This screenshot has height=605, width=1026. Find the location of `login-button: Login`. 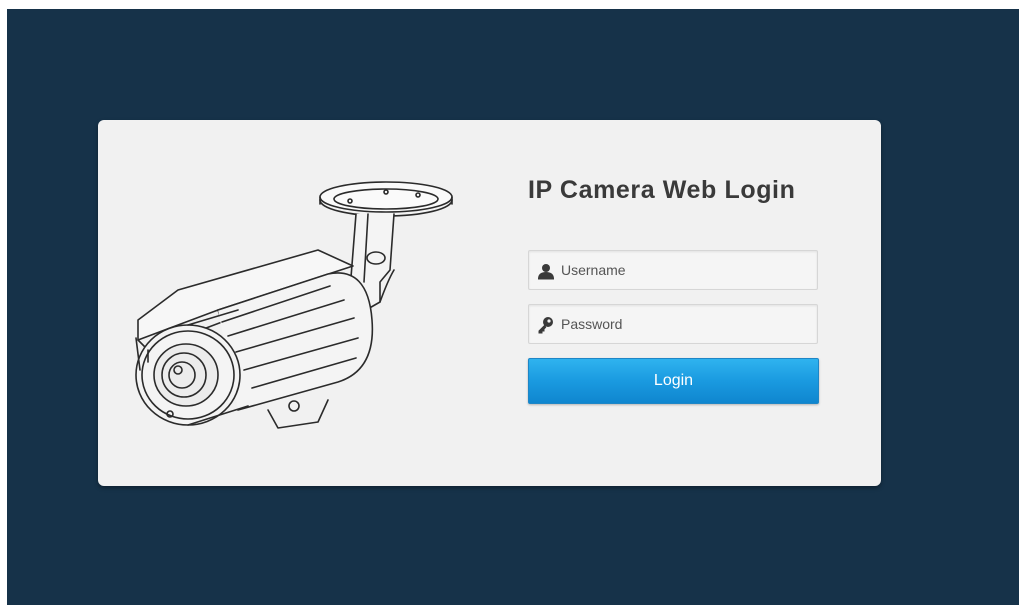

login-button: Login is located at coordinates (673, 381).